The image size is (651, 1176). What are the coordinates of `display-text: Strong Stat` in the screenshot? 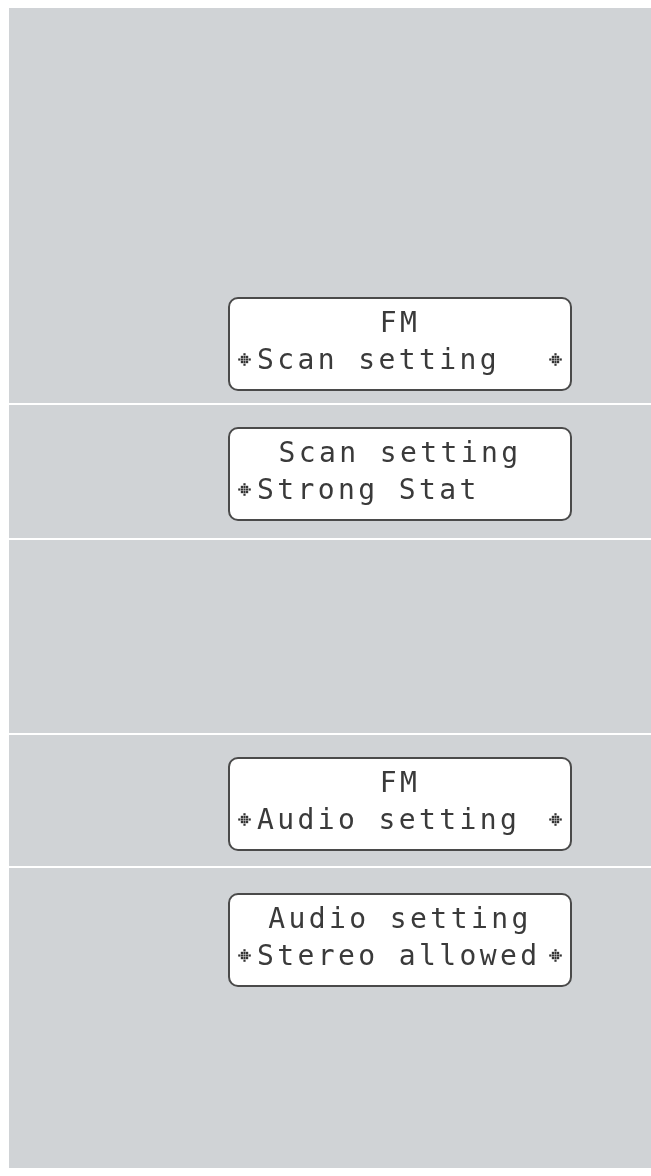 It's located at (368, 489).